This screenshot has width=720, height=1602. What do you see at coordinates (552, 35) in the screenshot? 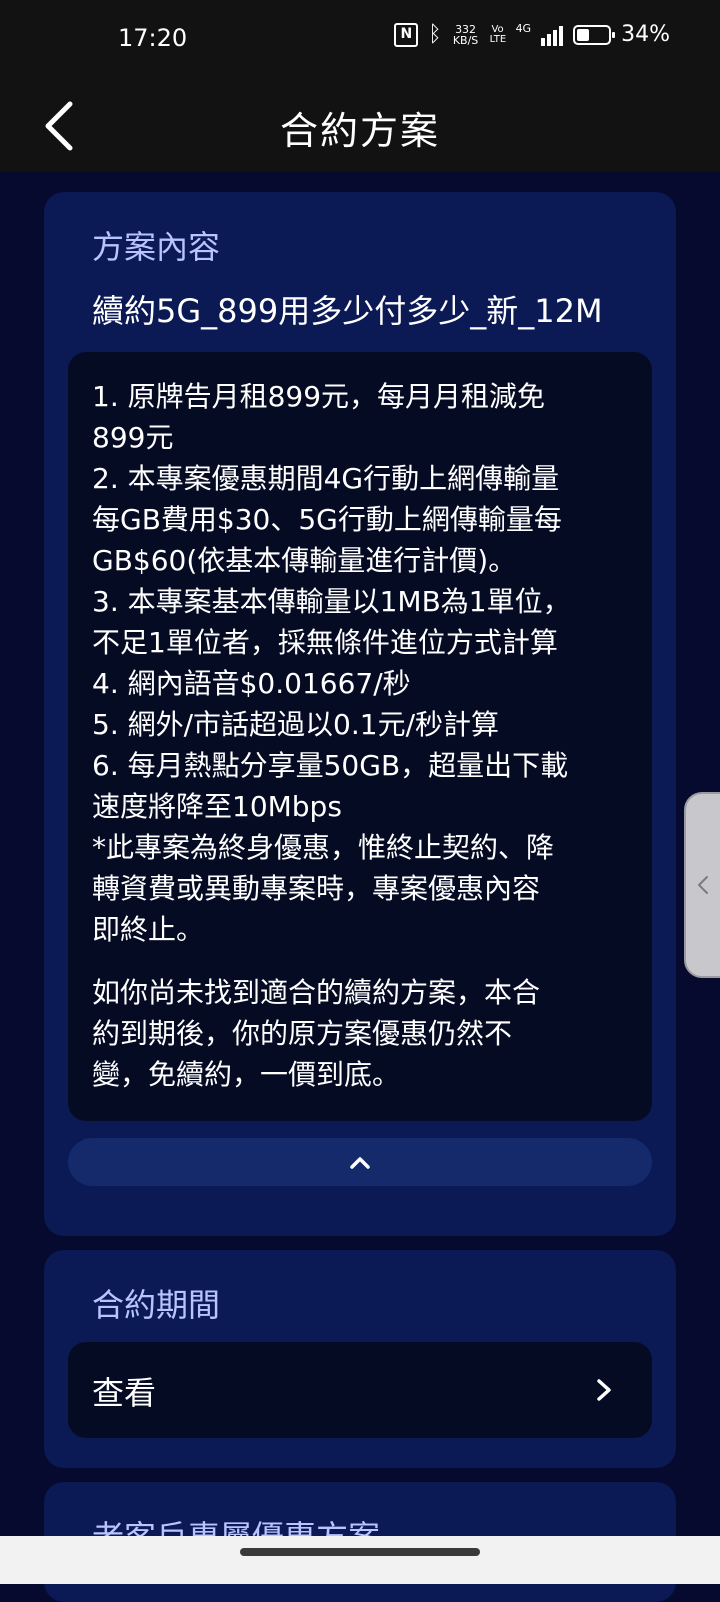
I see `signal-icon` at bounding box center [552, 35].